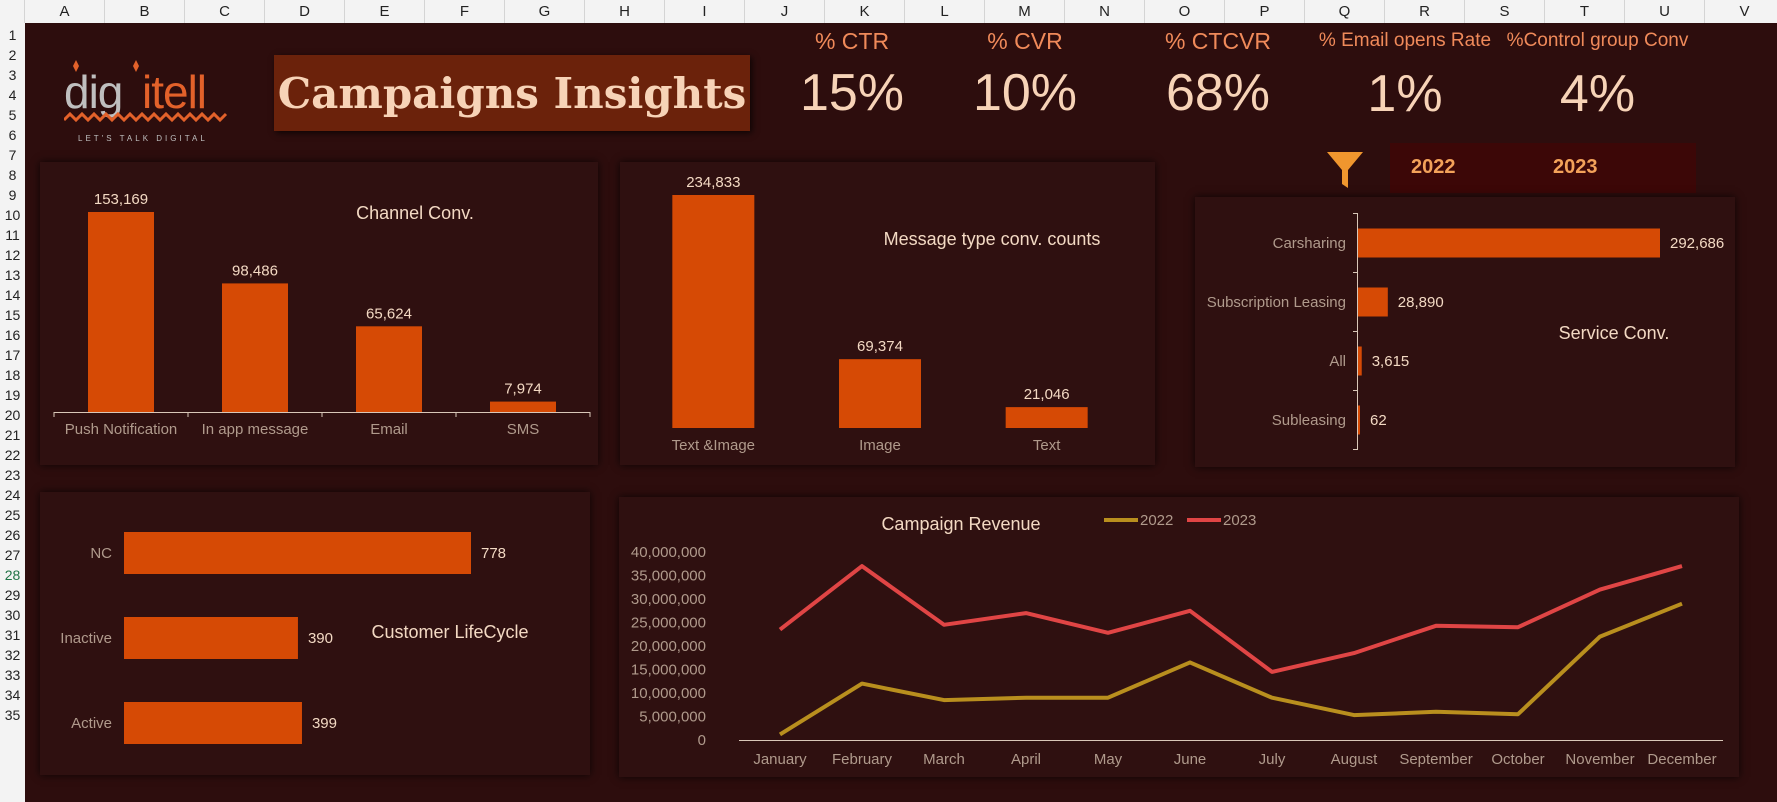 The width and height of the screenshot is (1777, 802). What do you see at coordinates (1378, 420) in the screenshot?
I see `data-label: 62` at bounding box center [1378, 420].